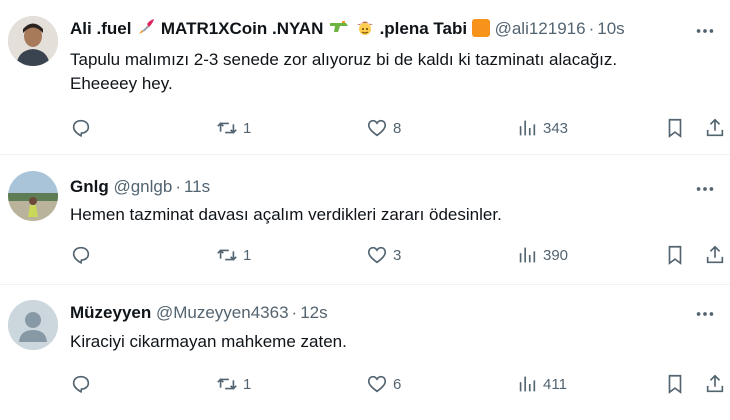 Image resolution: width=730 pixels, height=420 pixels. Describe the element at coordinates (542, 128) in the screenshot. I see `views-button: 343` at that location.